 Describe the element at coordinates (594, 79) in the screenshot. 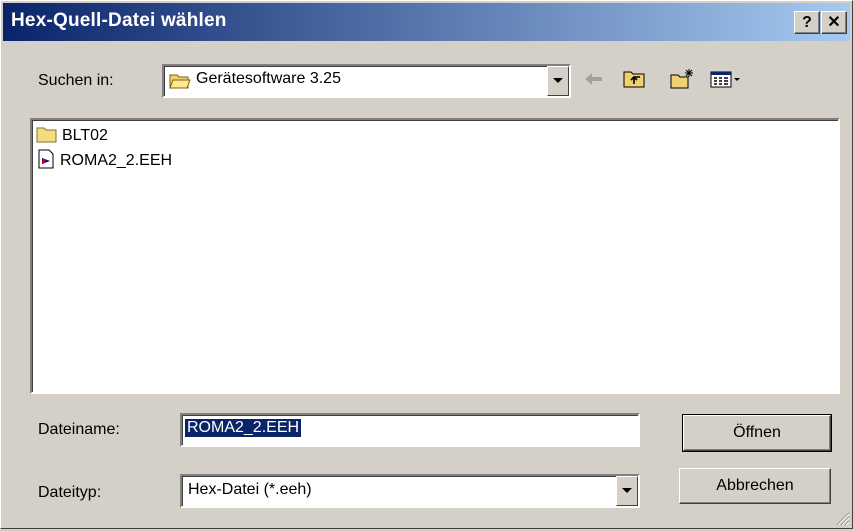

I see `back-arrow-icon` at that location.